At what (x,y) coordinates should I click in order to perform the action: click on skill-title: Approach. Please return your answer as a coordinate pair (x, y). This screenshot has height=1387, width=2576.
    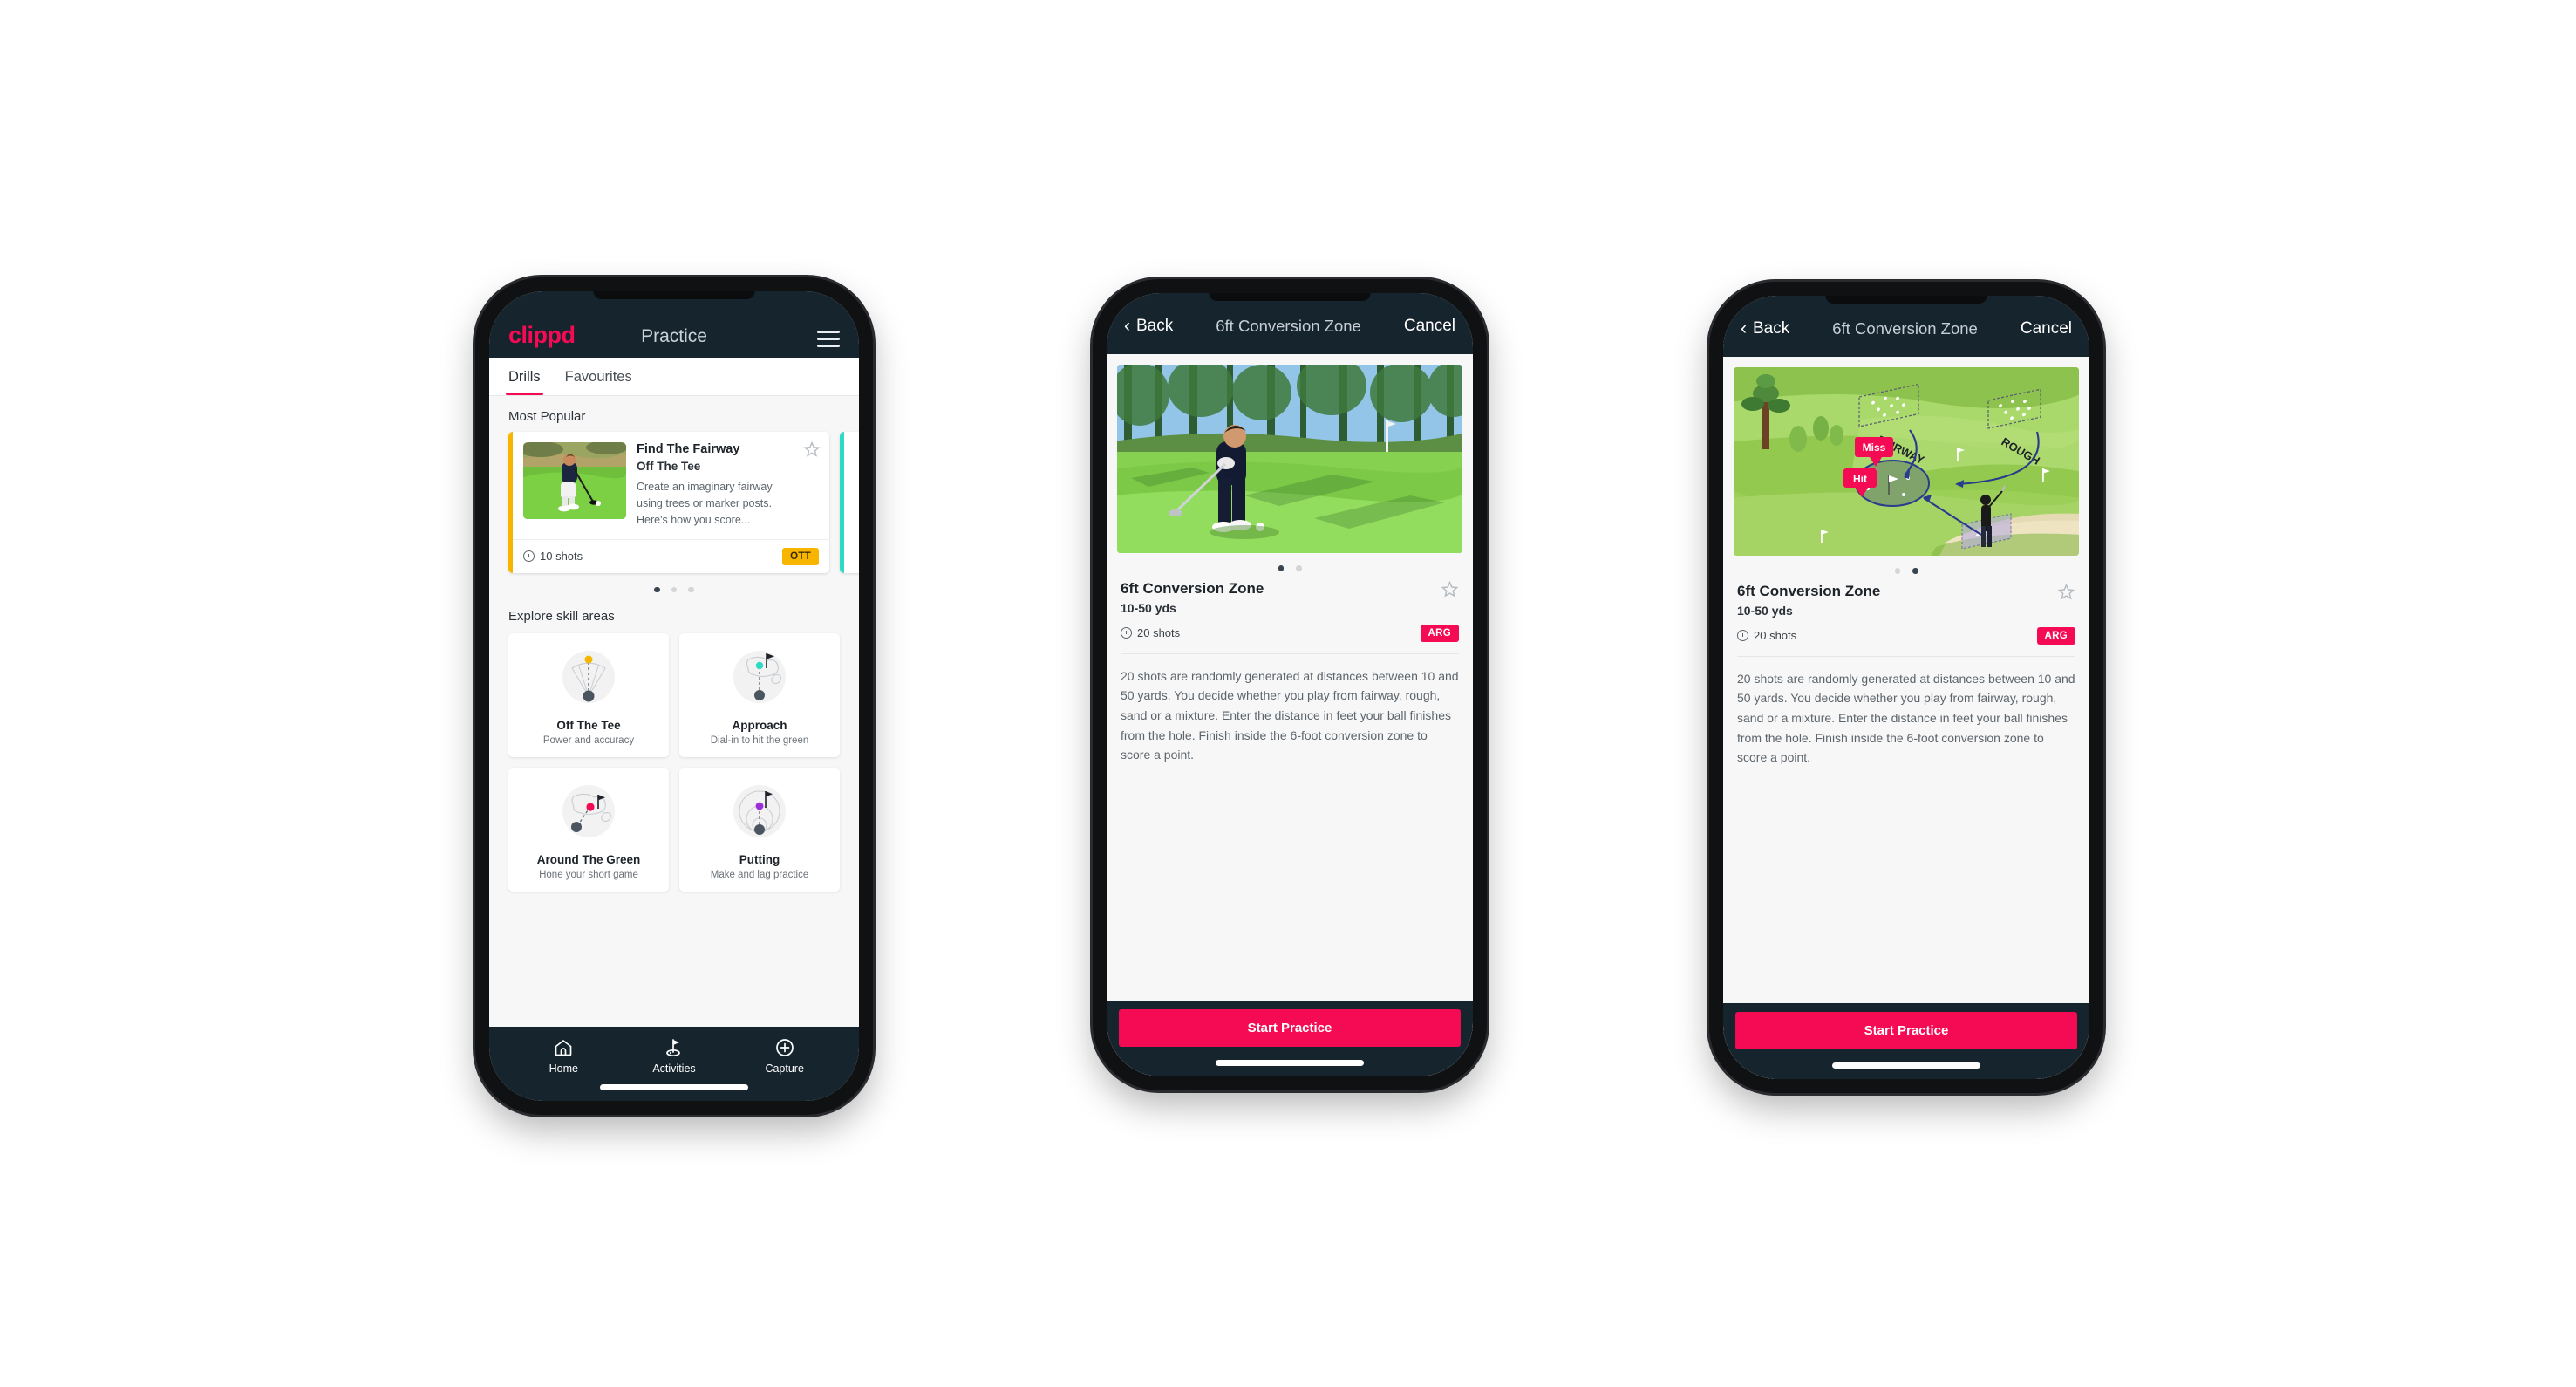
    Looking at the image, I should click on (760, 726).